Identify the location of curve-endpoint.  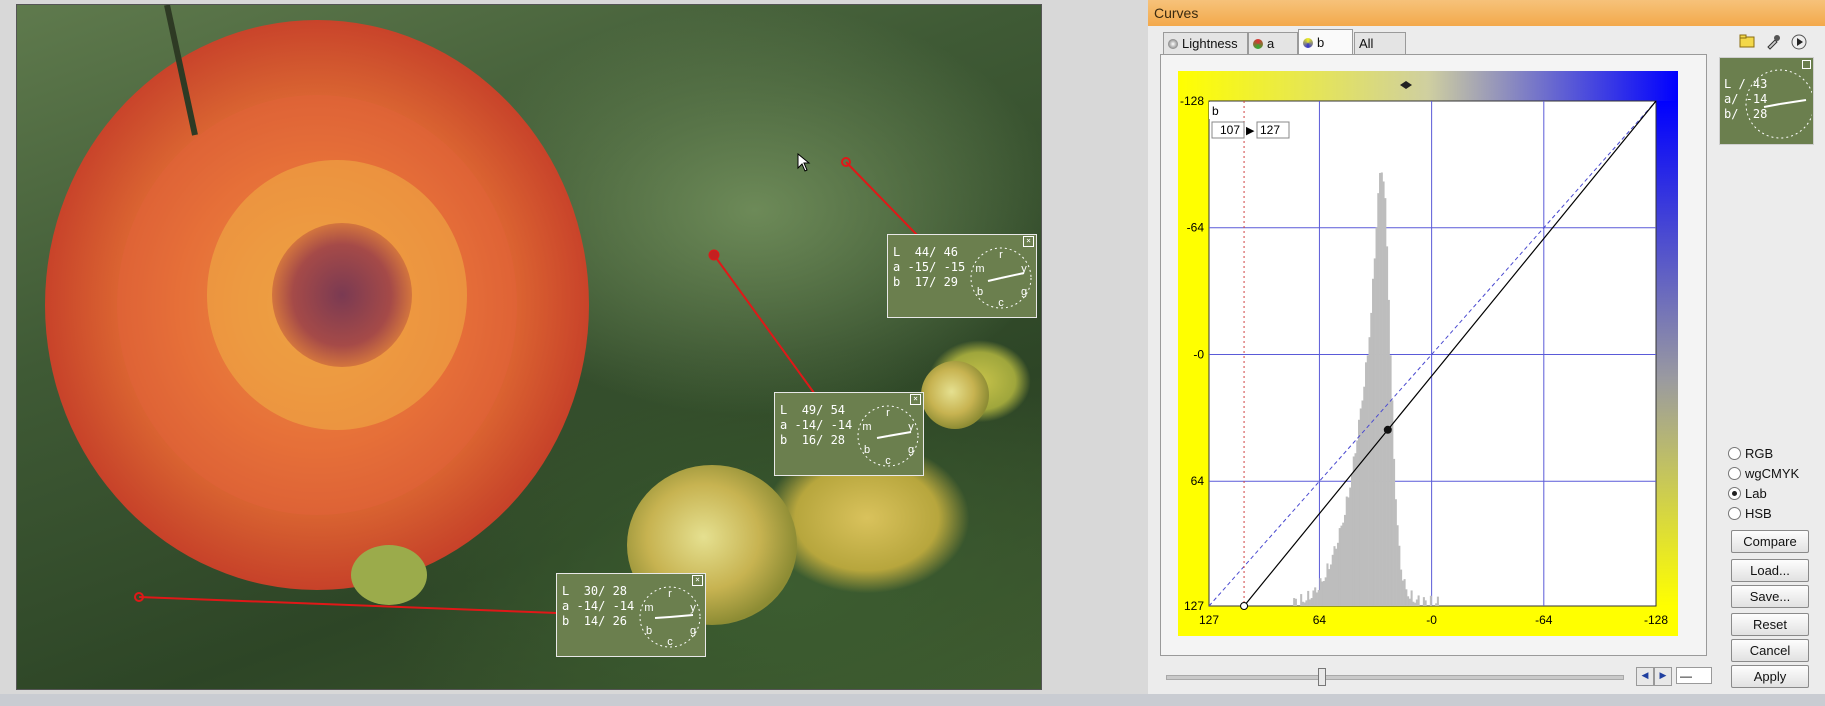
(1244, 606).